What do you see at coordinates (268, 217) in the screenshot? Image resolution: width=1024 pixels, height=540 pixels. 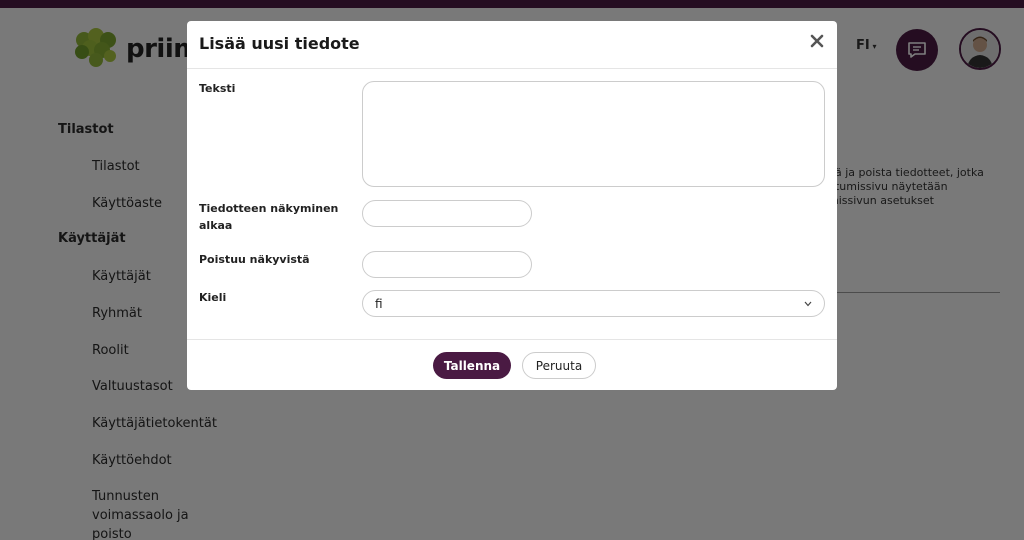 I see `start-date-label: Tiedotteen näkyminen alkaa` at bounding box center [268, 217].